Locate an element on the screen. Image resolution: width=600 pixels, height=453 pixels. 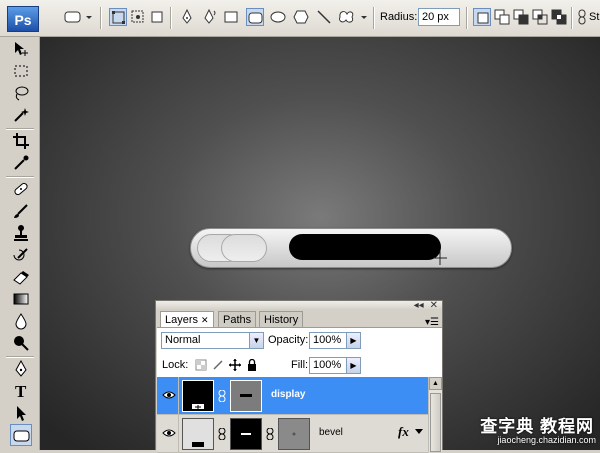
layer-mask-thumbnail is located at coordinates (246, 434).